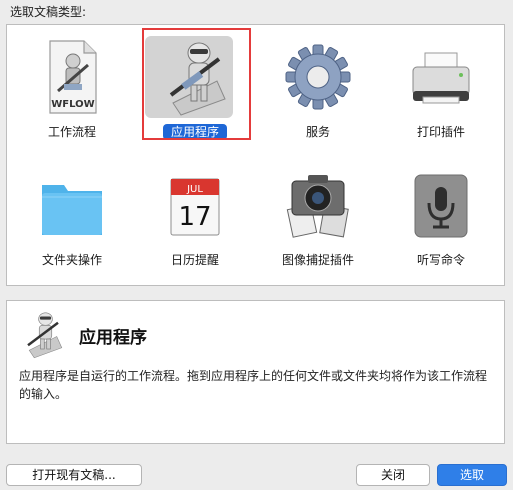  I want to click on type-folder-action: 文件夹操作, so click(72, 219).